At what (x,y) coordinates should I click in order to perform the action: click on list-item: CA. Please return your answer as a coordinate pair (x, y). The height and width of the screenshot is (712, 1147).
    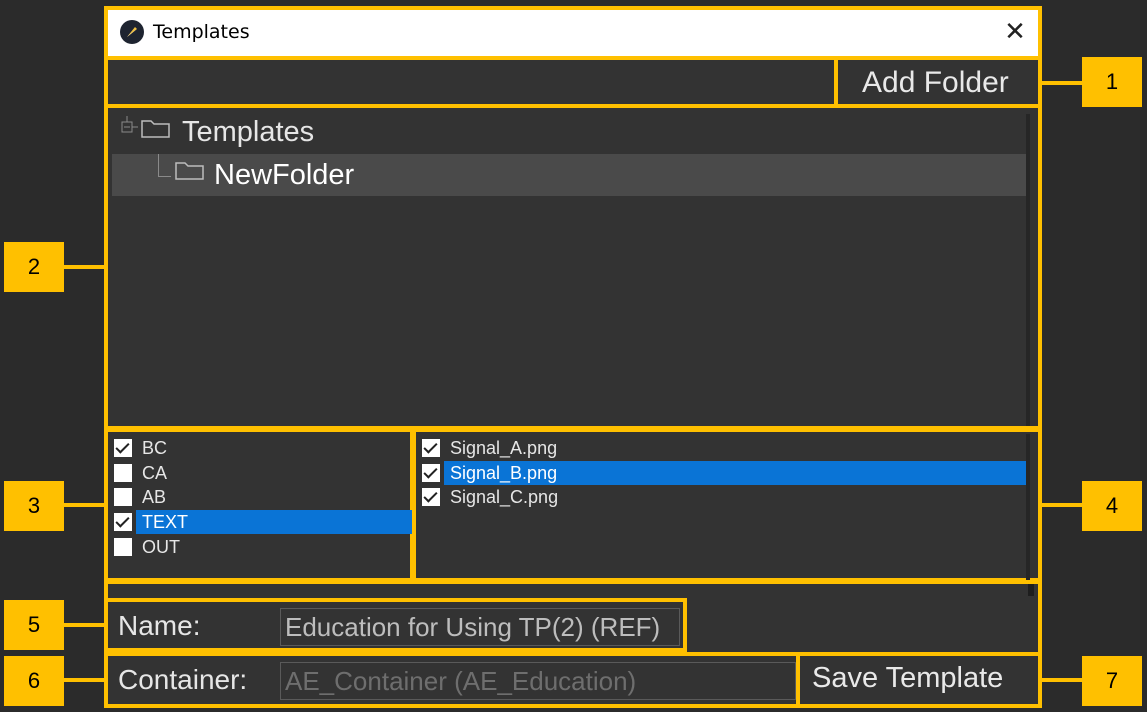
    Looking at the image, I should click on (263, 473).